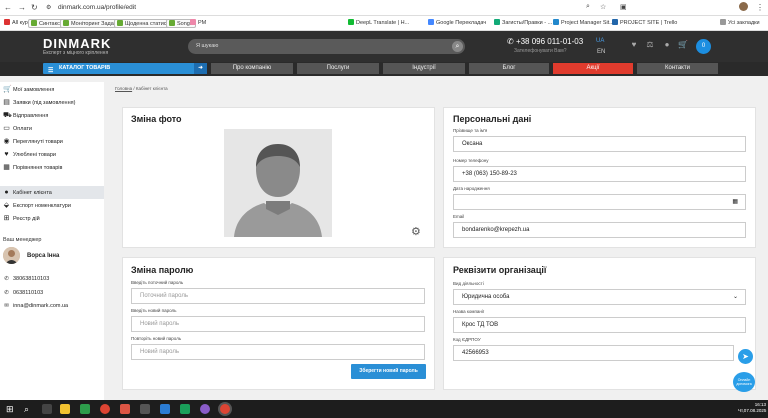 This screenshot has height=418, width=768. What do you see at coordinates (8, 7) in the screenshot?
I see `back-icon: ←` at bounding box center [8, 7].